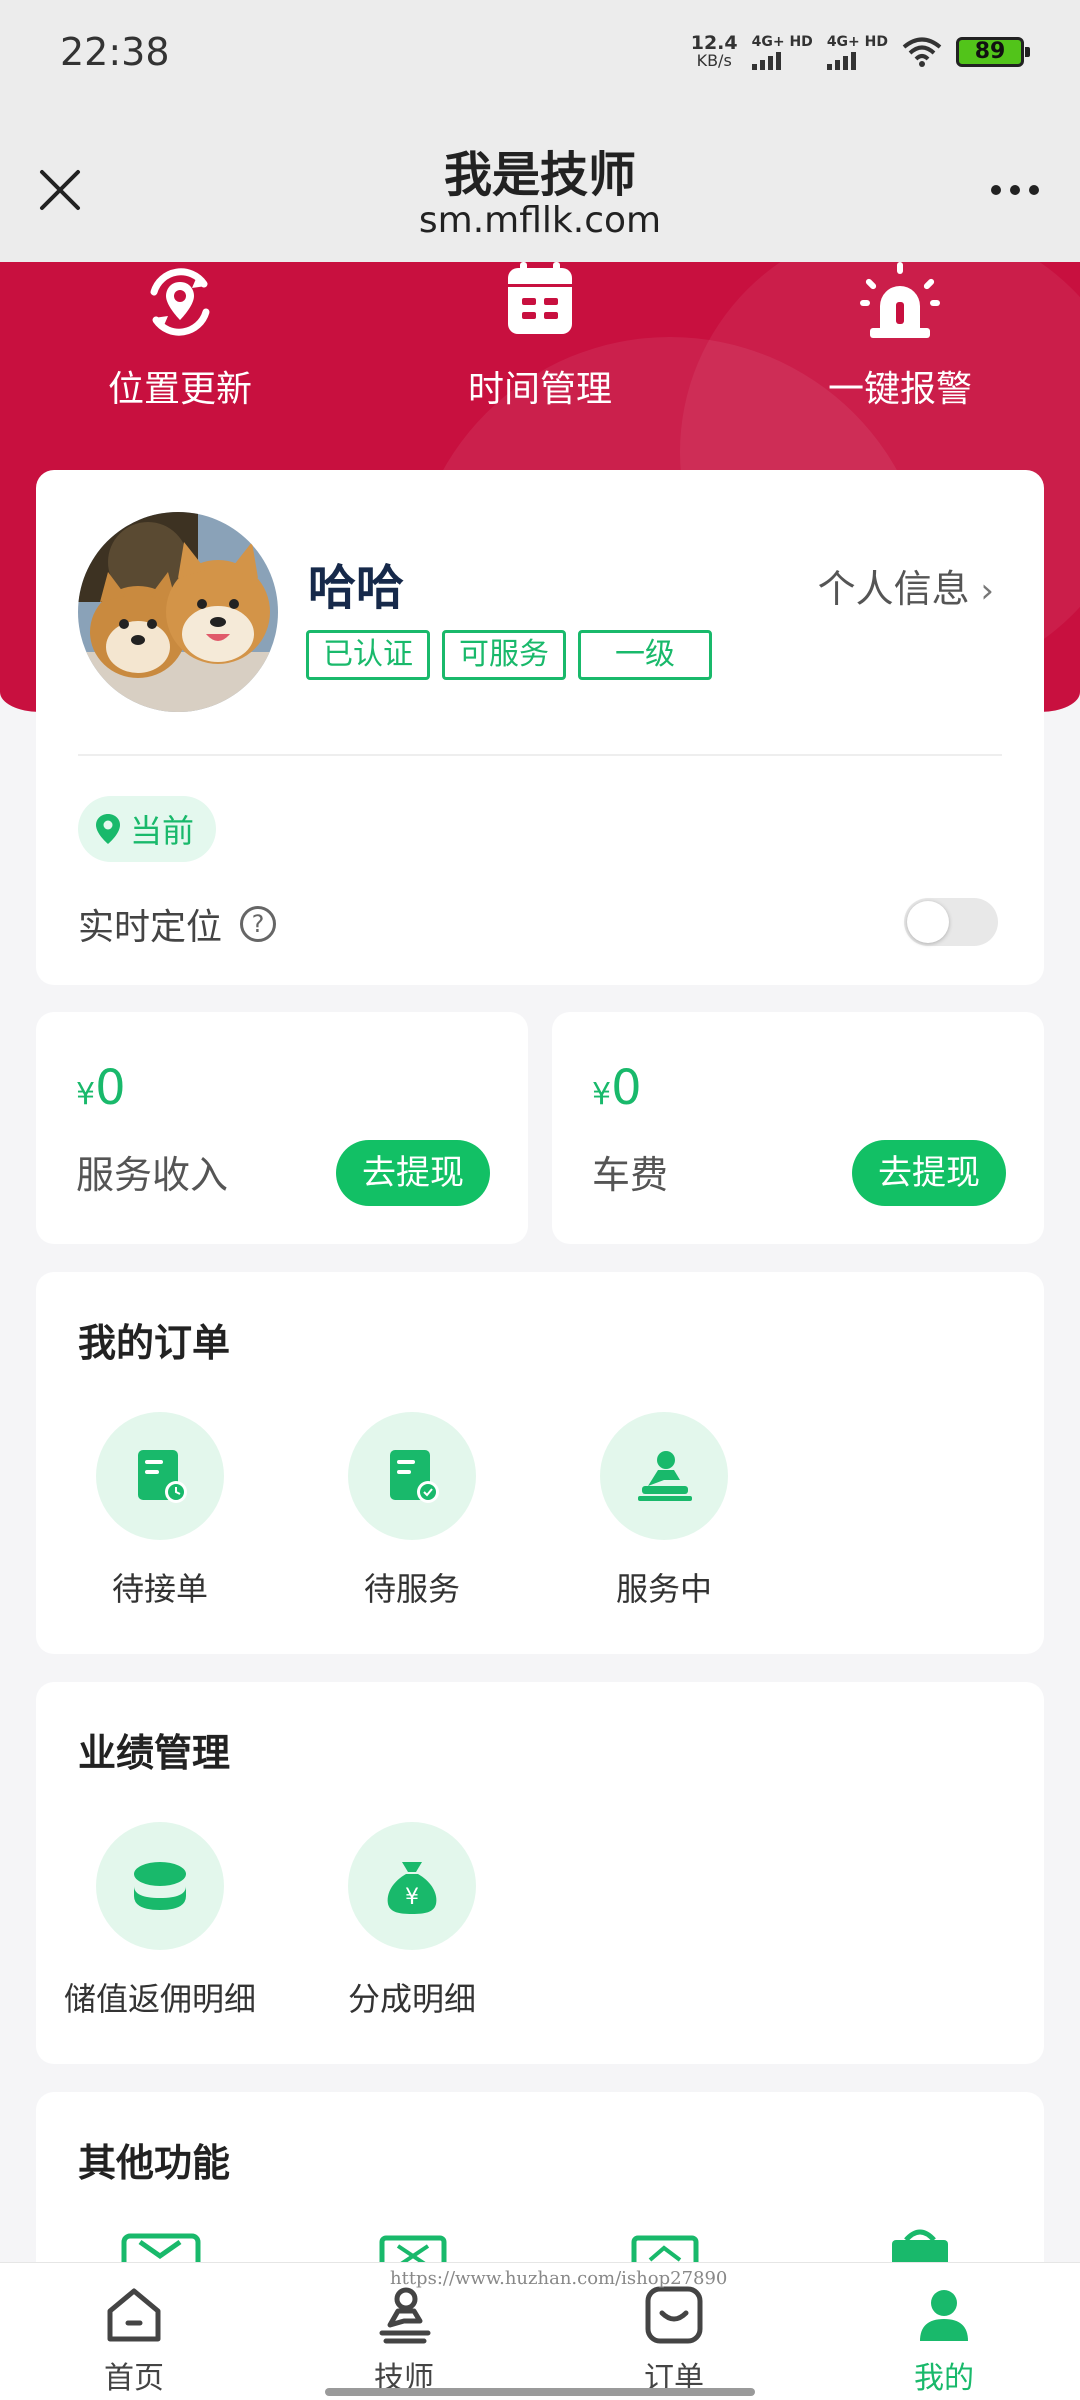  What do you see at coordinates (414, 1476) in the screenshot?
I see `to-serve-icon` at bounding box center [414, 1476].